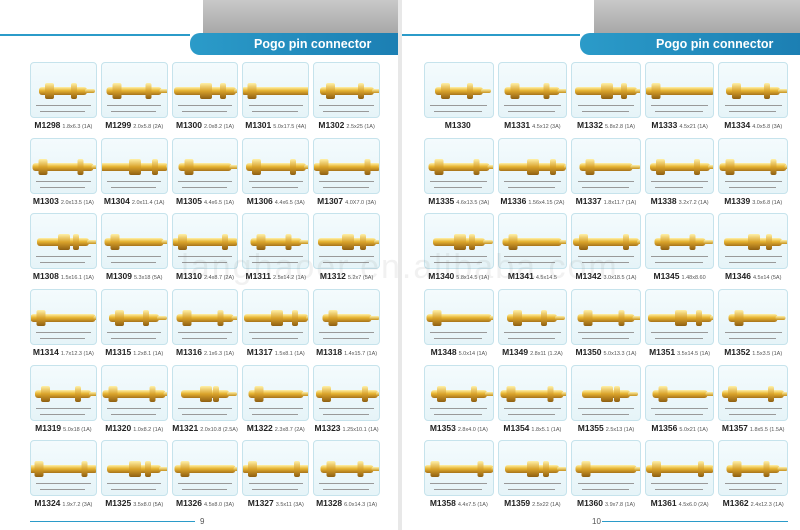  I want to click on product-code: M1326, so click(189, 503).